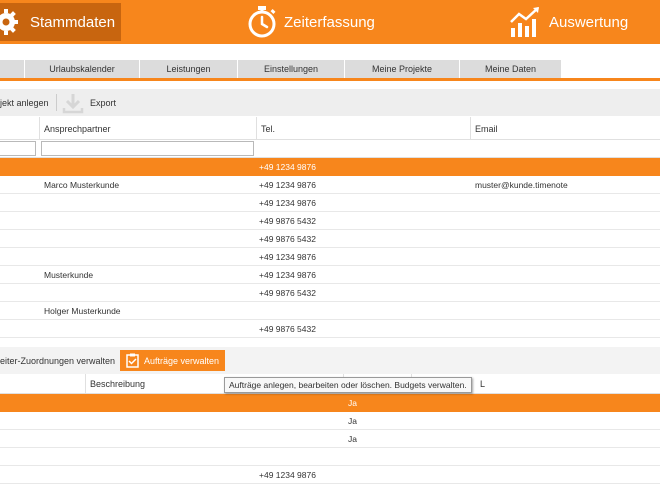 Image resolution: width=660 pixels, height=490 pixels. What do you see at coordinates (330, 102) in the screenshot?
I see `toolbar: jekt anlegen Export` at bounding box center [330, 102].